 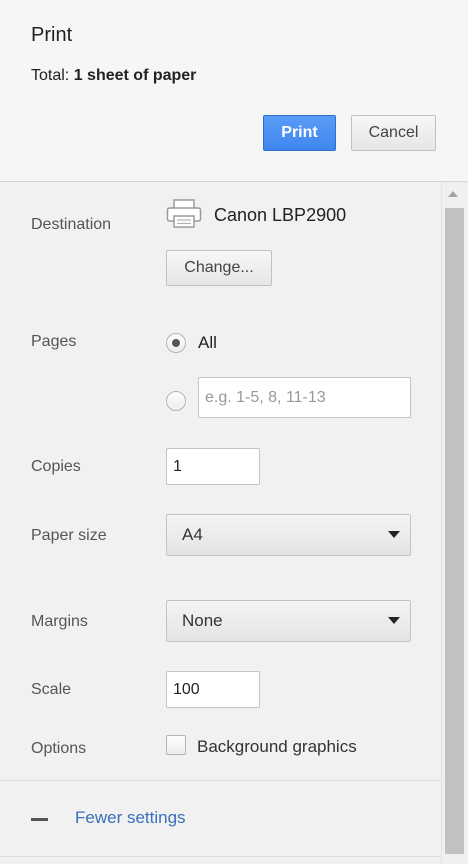 What do you see at coordinates (288, 535) in the screenshot?
I see `paper-size-select: A4` at bounding box center [288, 535].